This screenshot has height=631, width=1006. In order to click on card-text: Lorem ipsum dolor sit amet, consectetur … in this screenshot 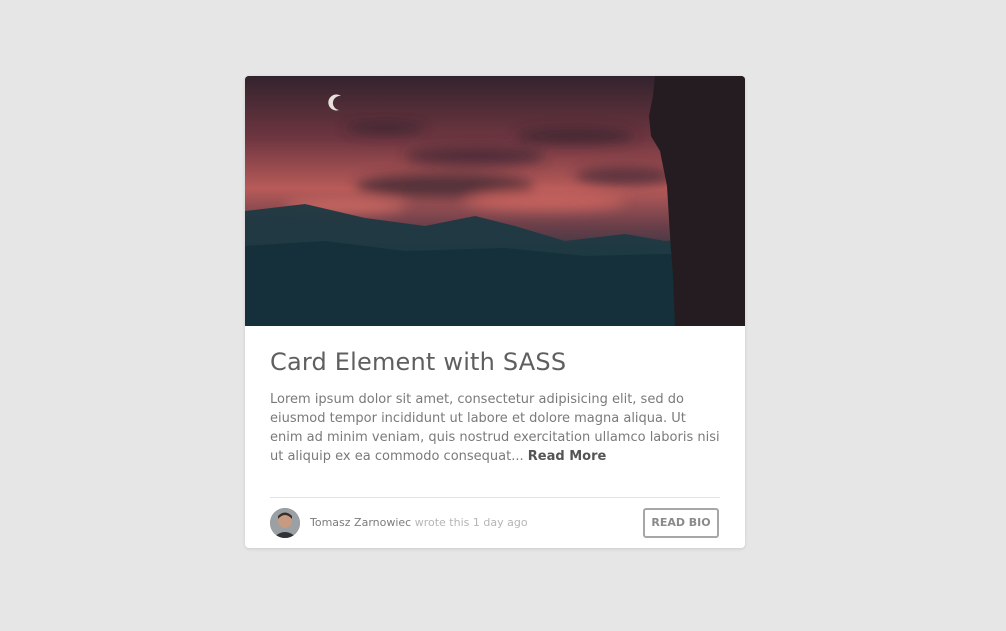, I will do `click(496, 428)`.